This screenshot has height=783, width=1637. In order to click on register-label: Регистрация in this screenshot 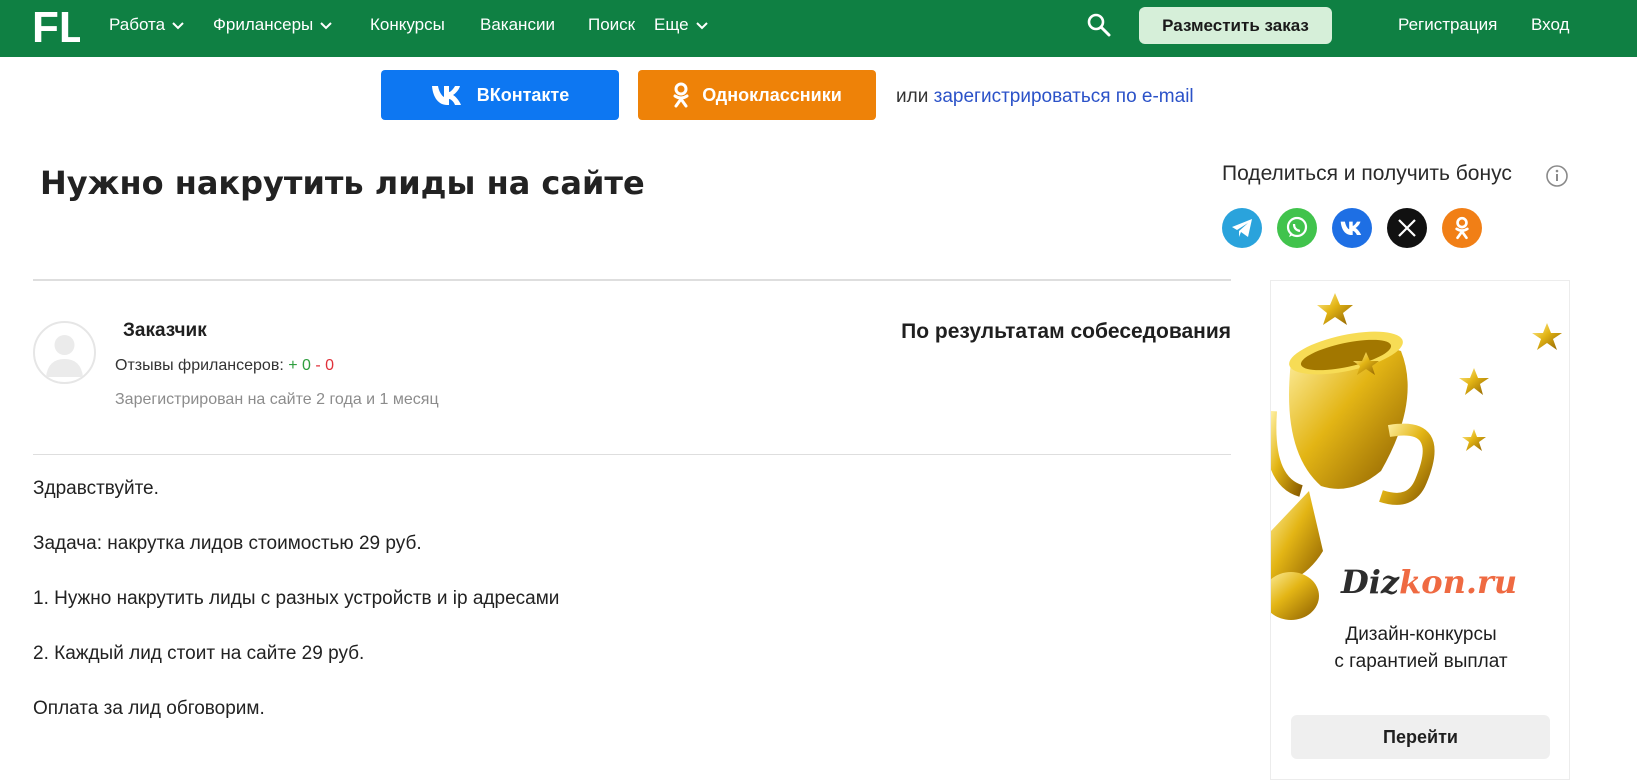, I will do `click(1448, 24)`.